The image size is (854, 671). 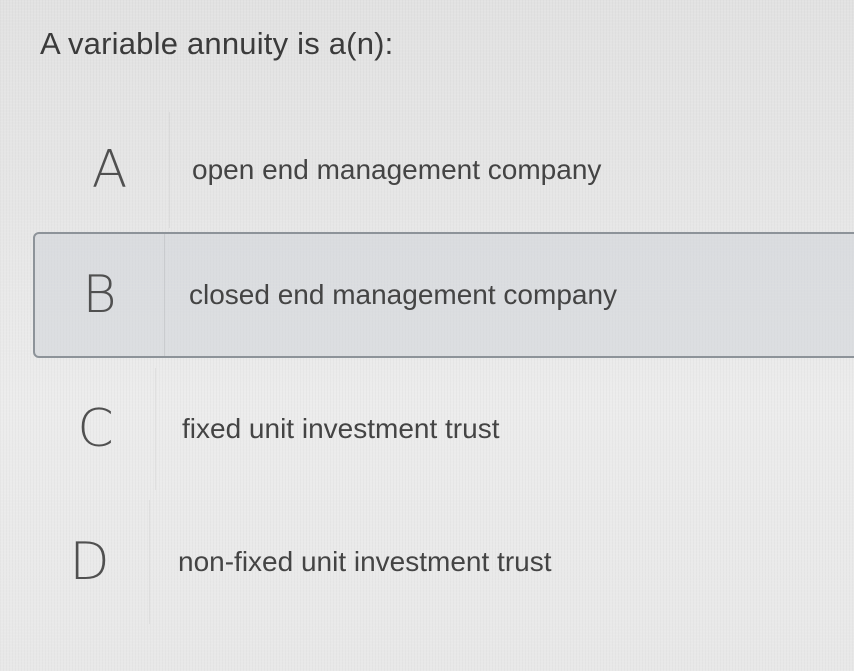 I want to click on question-text: A variable annuity is a(n):, so click(x=217, y=43).